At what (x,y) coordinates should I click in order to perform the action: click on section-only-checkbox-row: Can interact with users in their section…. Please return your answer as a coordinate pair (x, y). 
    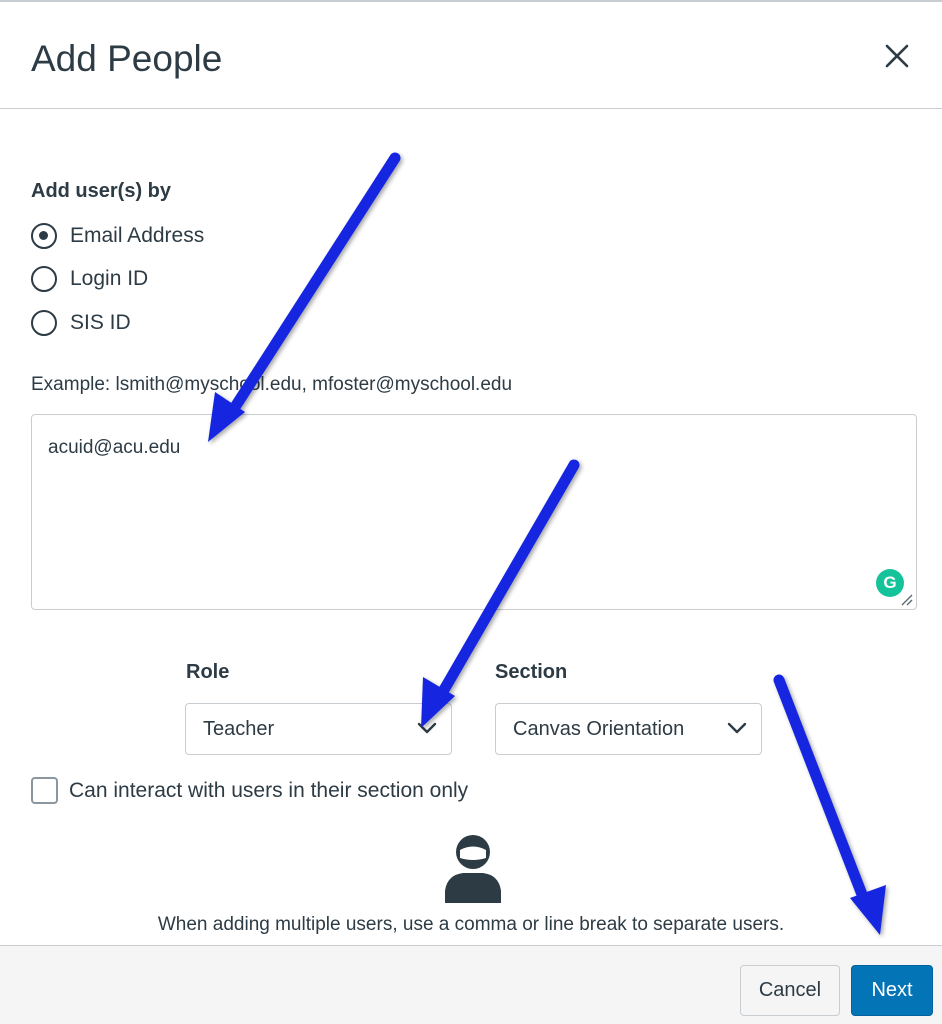
    Looking at the image, I should click on (249, 790).